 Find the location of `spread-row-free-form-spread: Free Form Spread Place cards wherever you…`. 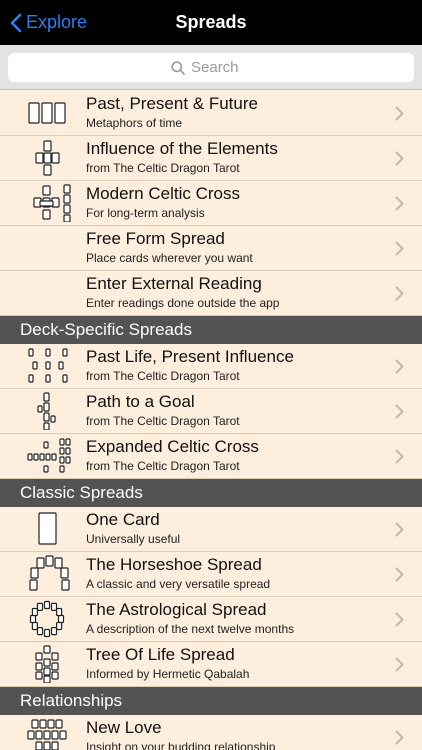

spread-row-free-form-spread: Free Form Spread Place cards wherever you… is located at coordinates (211, 248).